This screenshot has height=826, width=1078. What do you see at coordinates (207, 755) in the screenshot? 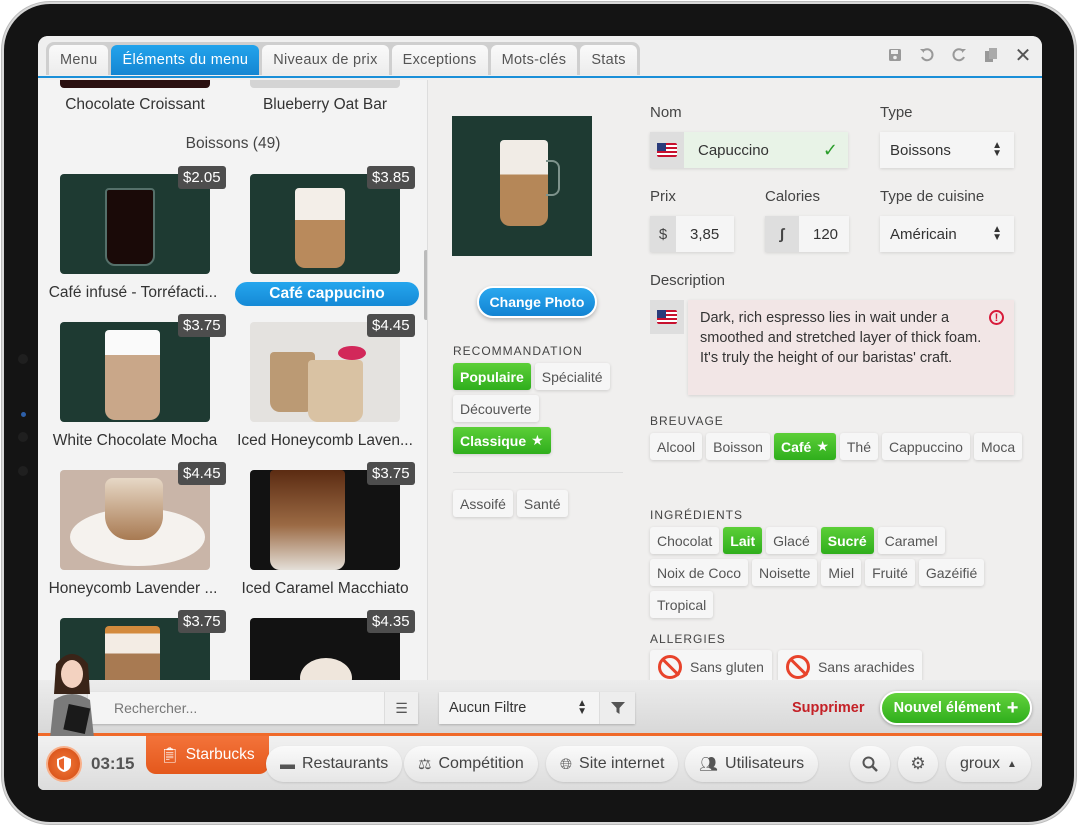
I see `restaurant-tab-active: 📋︎ Starbucks` at bounding box center [207, 755].